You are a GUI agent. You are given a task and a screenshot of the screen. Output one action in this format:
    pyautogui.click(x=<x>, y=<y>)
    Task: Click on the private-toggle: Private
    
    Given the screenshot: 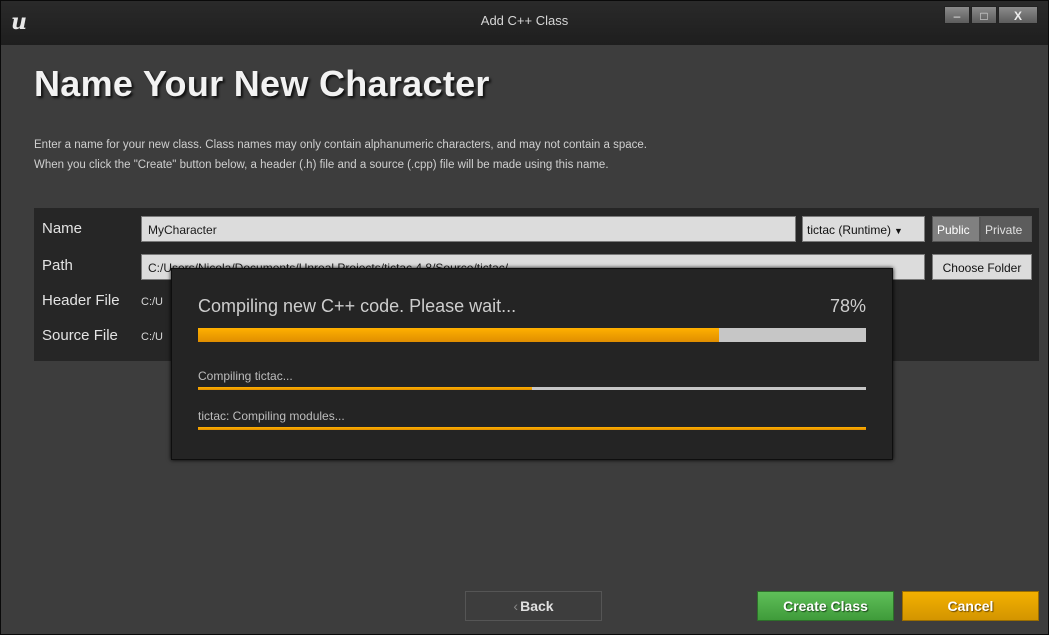 What is the action you would take?
    pyautogui.click(x=1006, y=229)
    